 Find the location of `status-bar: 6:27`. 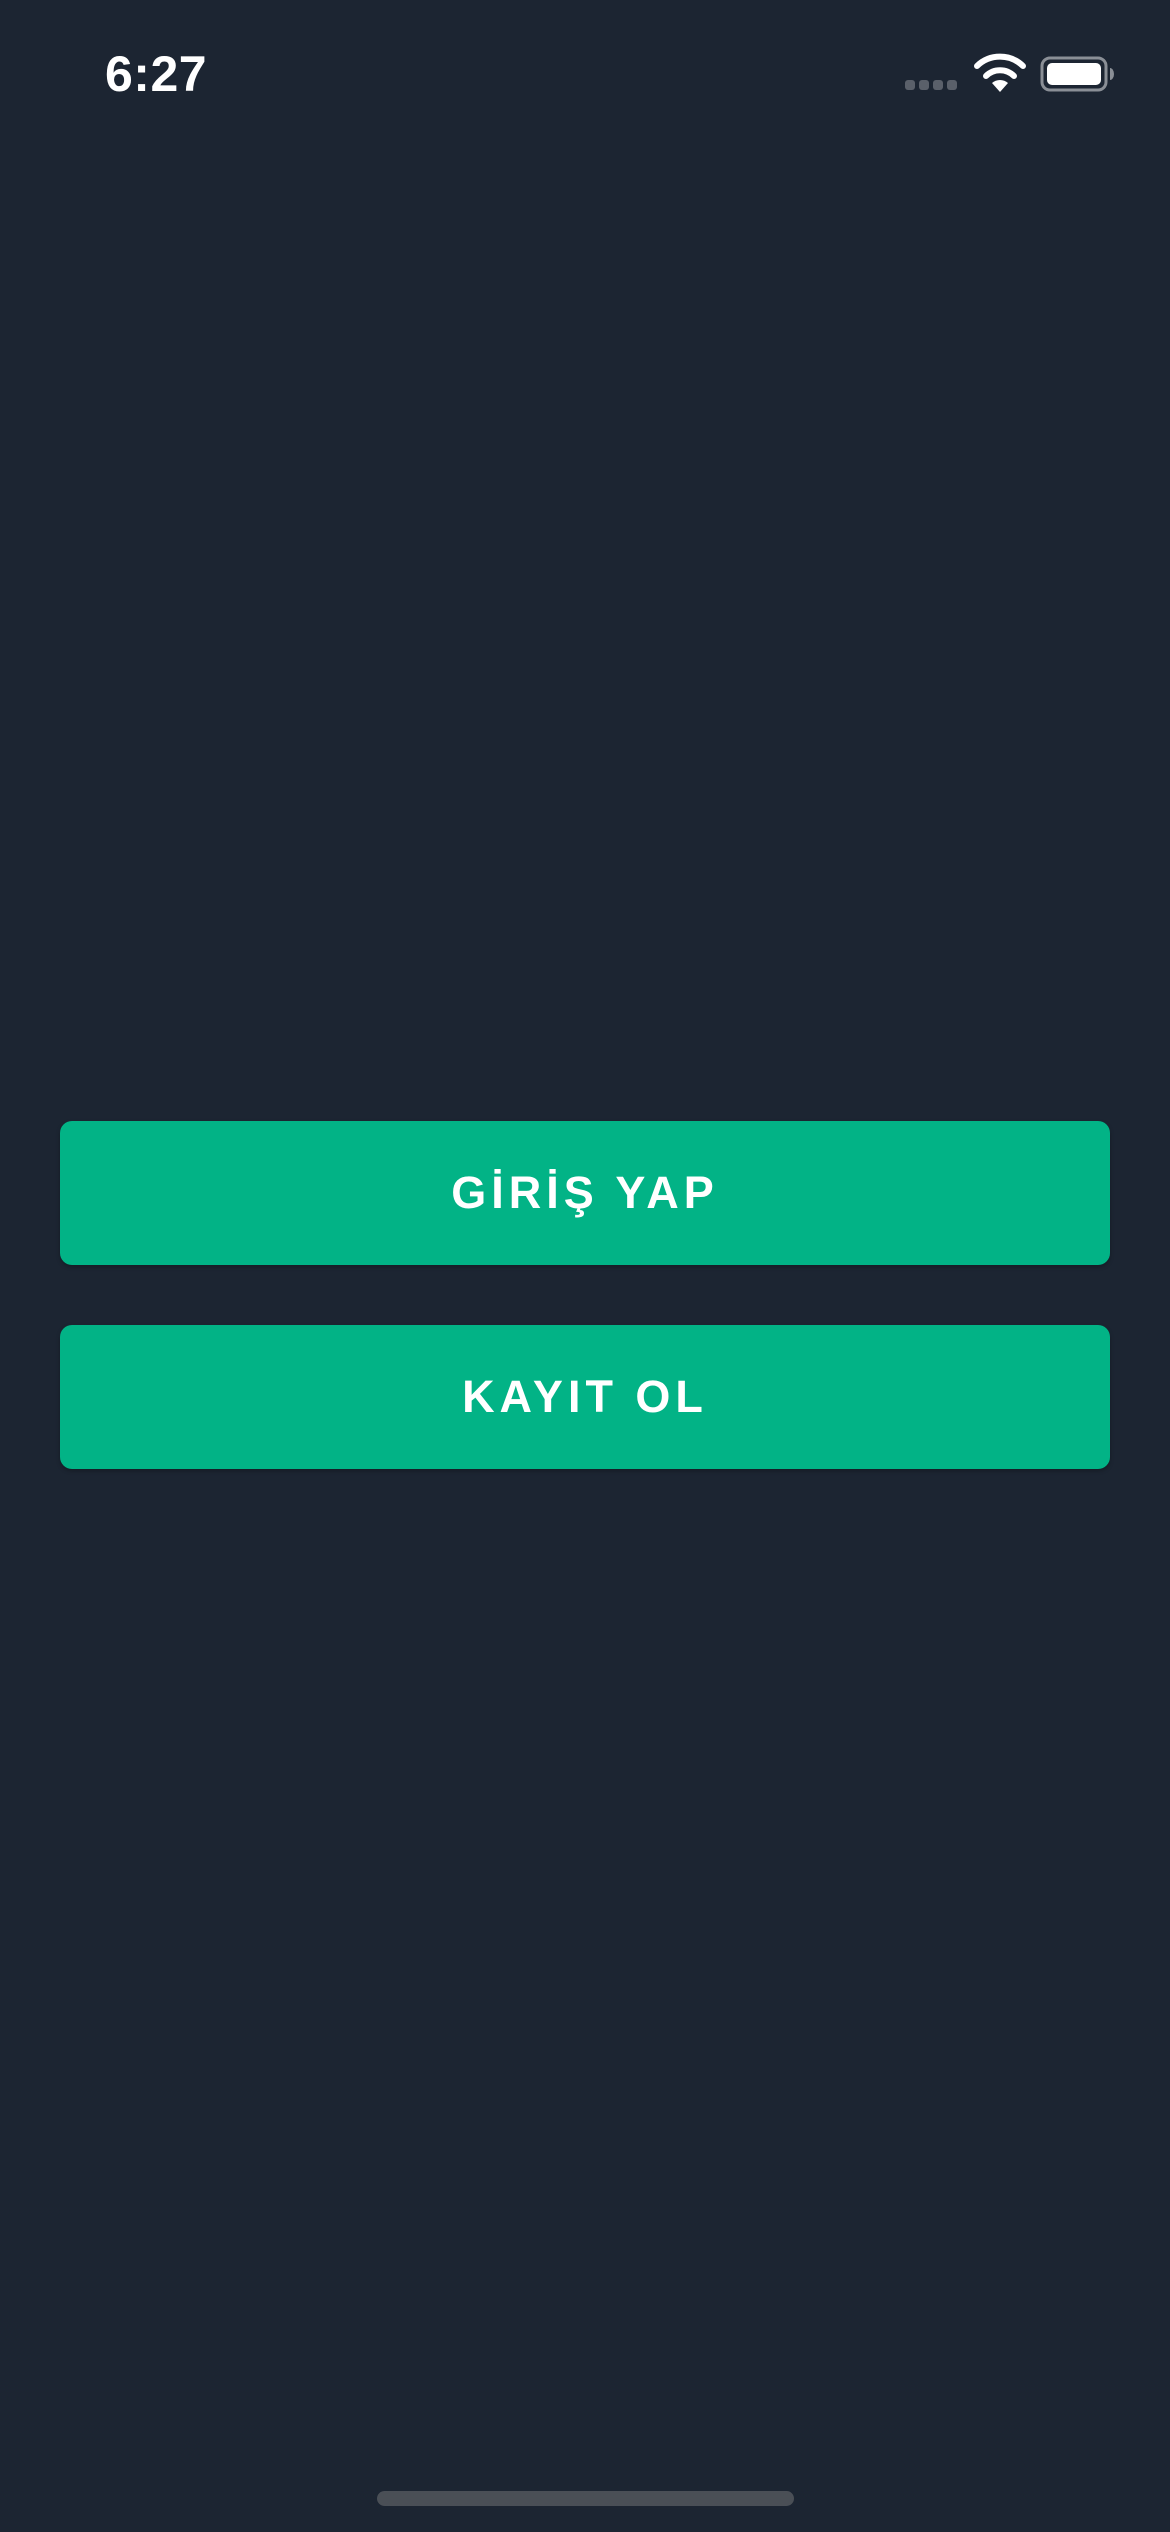

status-bar: 6:27 is located at coordinates (585, 75).